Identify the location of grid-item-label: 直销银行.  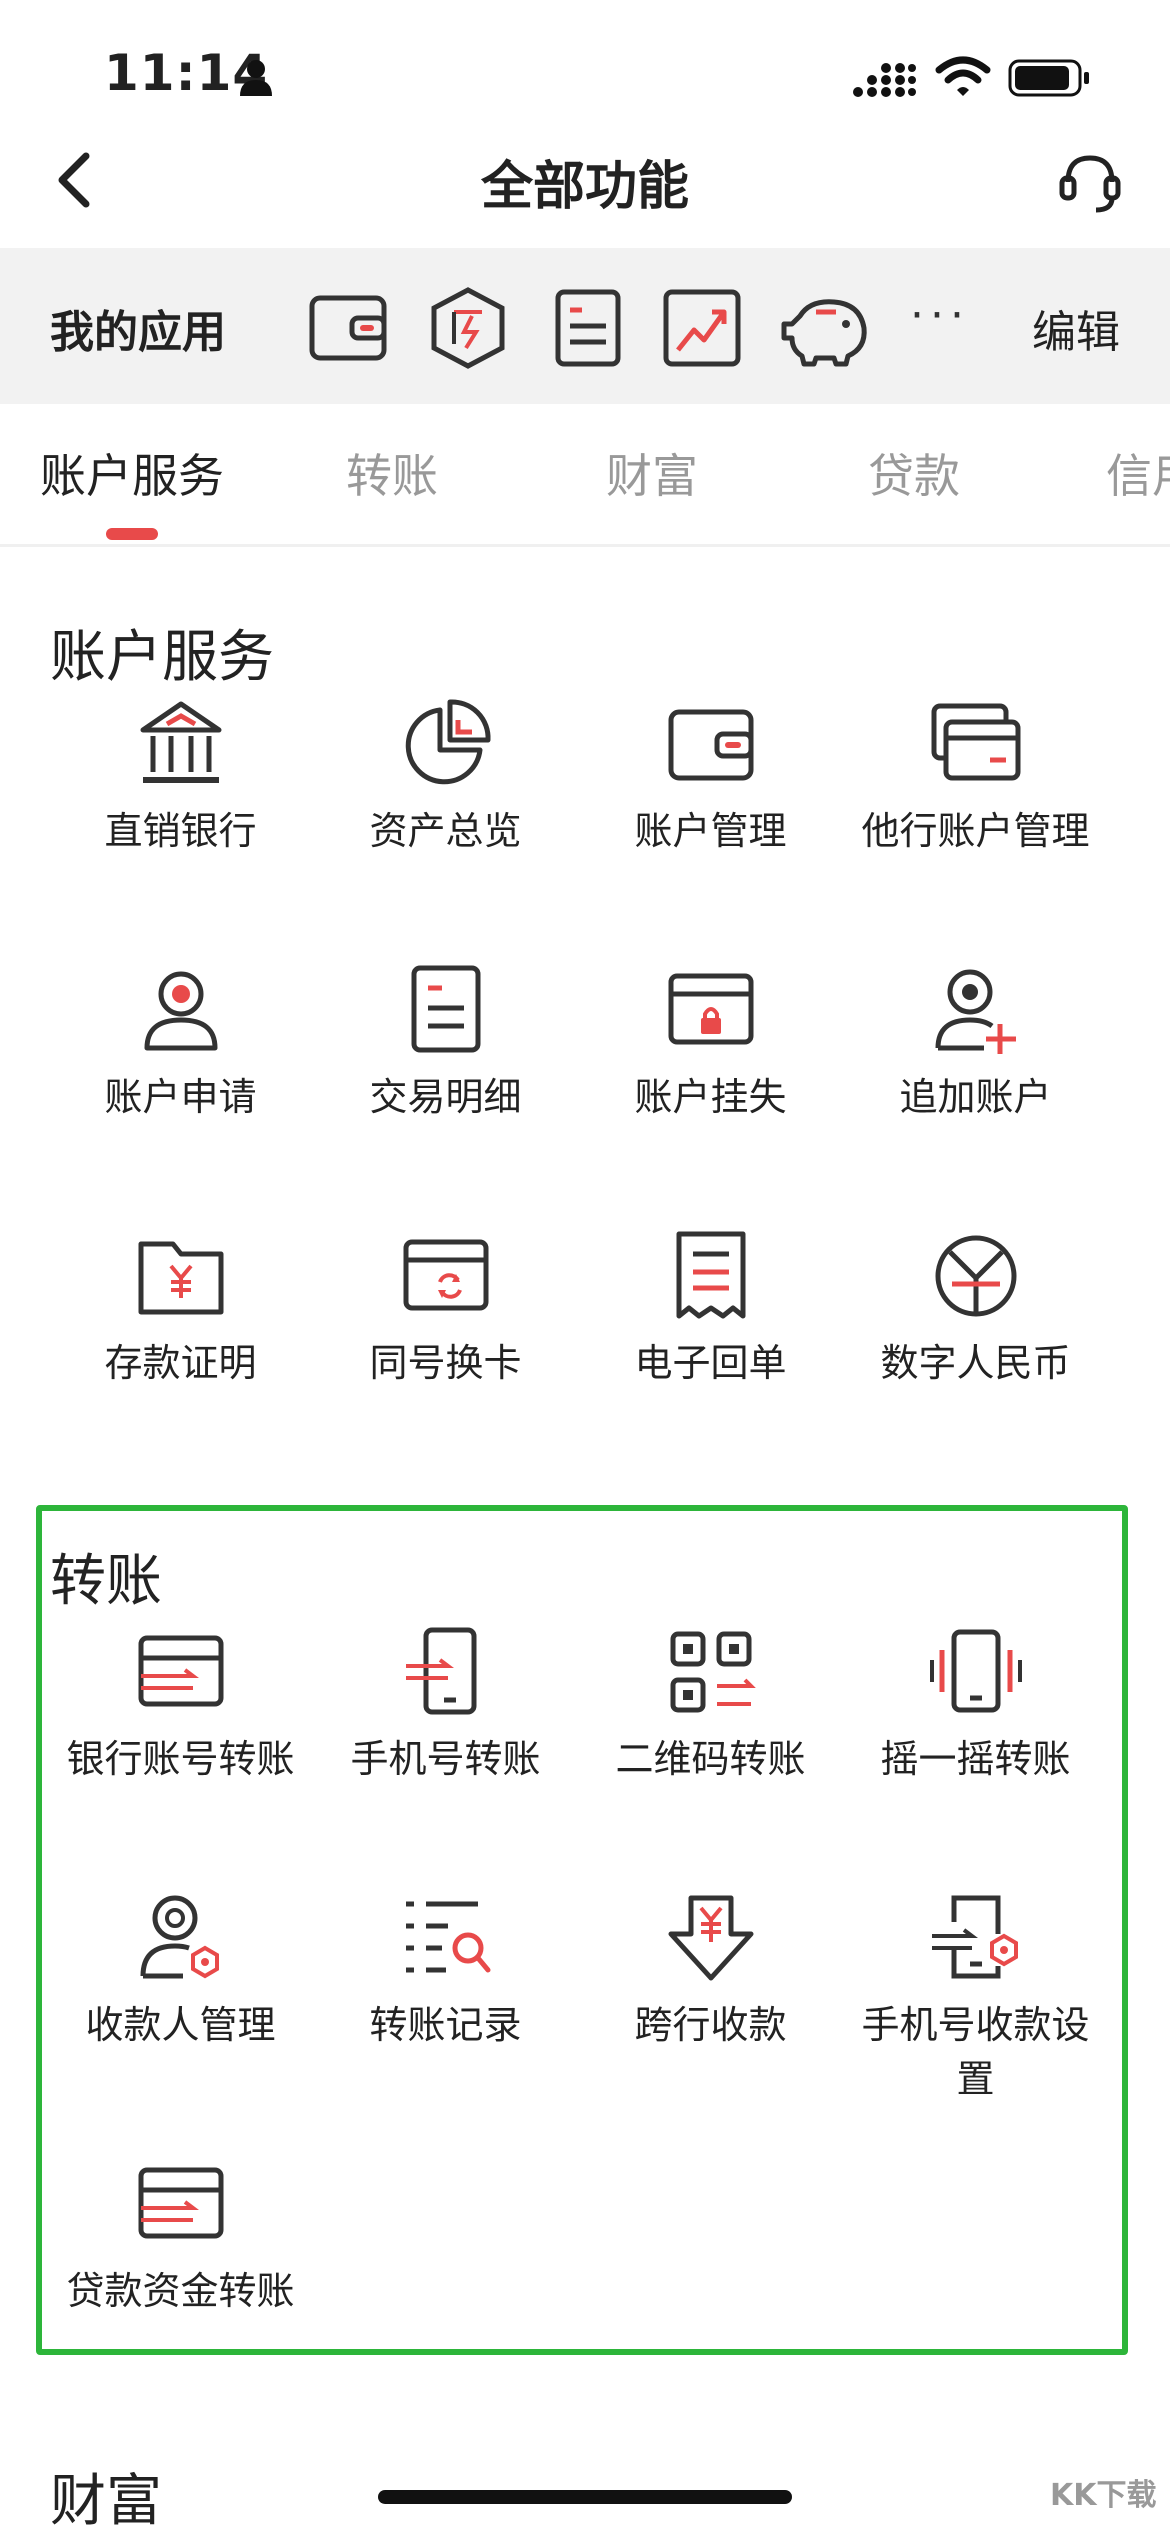
(180, 831).